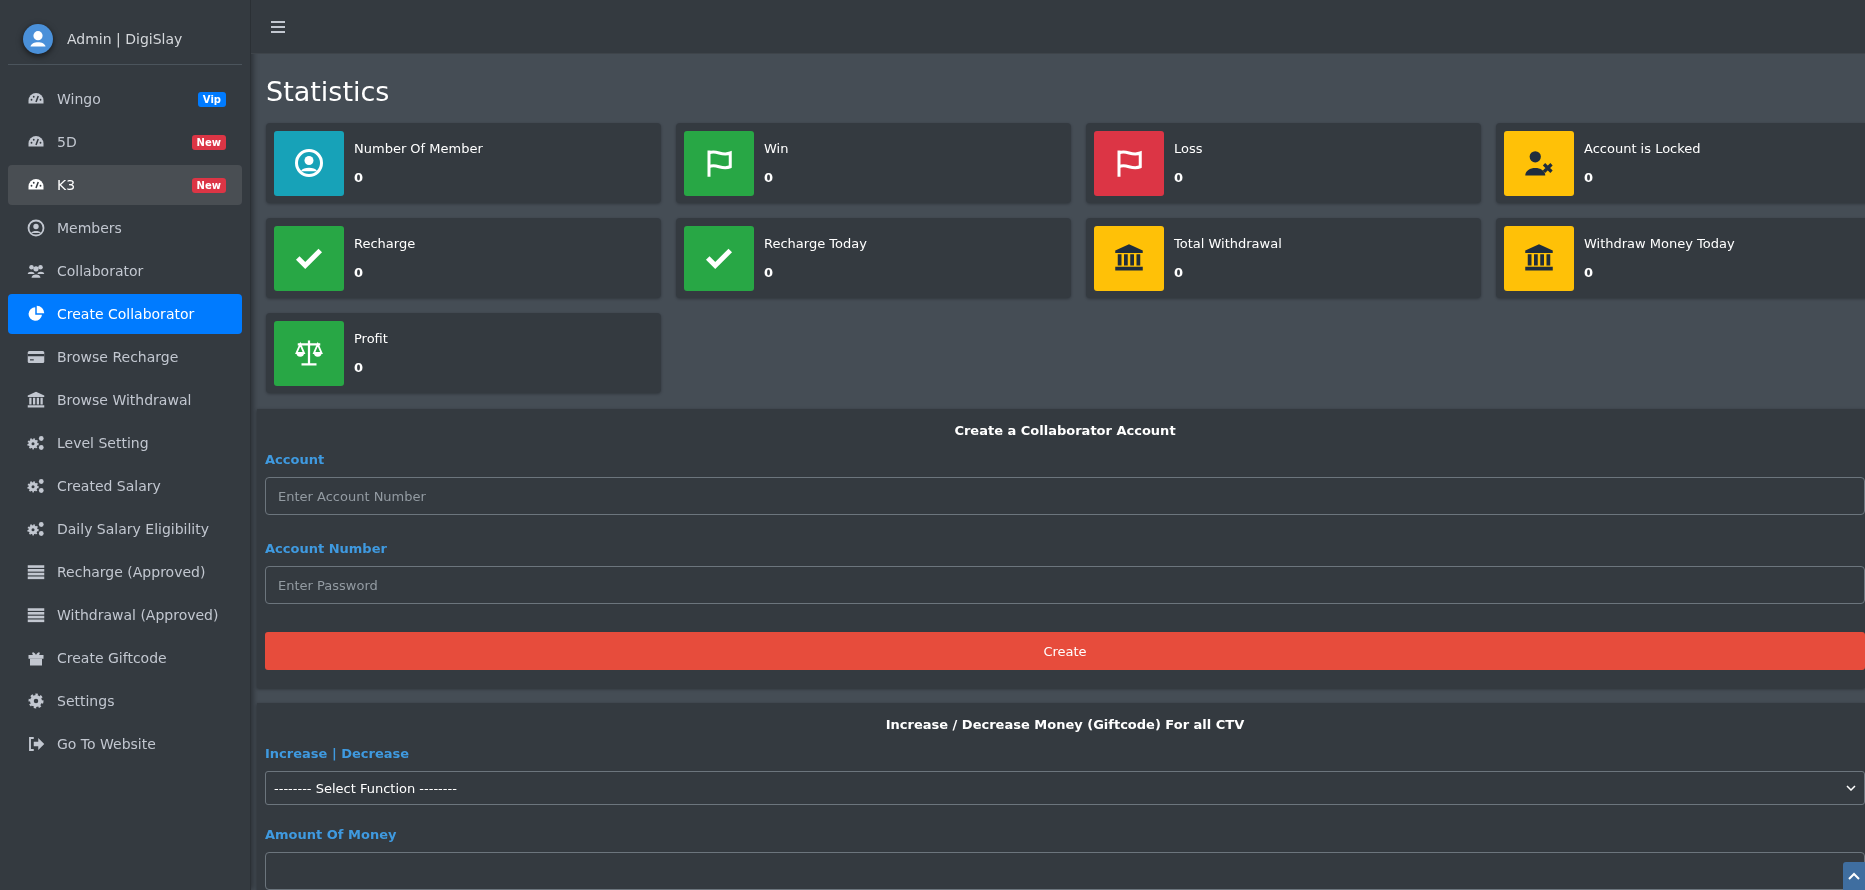 The width and height of the screenshot is (1865, 890). I want to click on avatar-icon, so click(38, 39).